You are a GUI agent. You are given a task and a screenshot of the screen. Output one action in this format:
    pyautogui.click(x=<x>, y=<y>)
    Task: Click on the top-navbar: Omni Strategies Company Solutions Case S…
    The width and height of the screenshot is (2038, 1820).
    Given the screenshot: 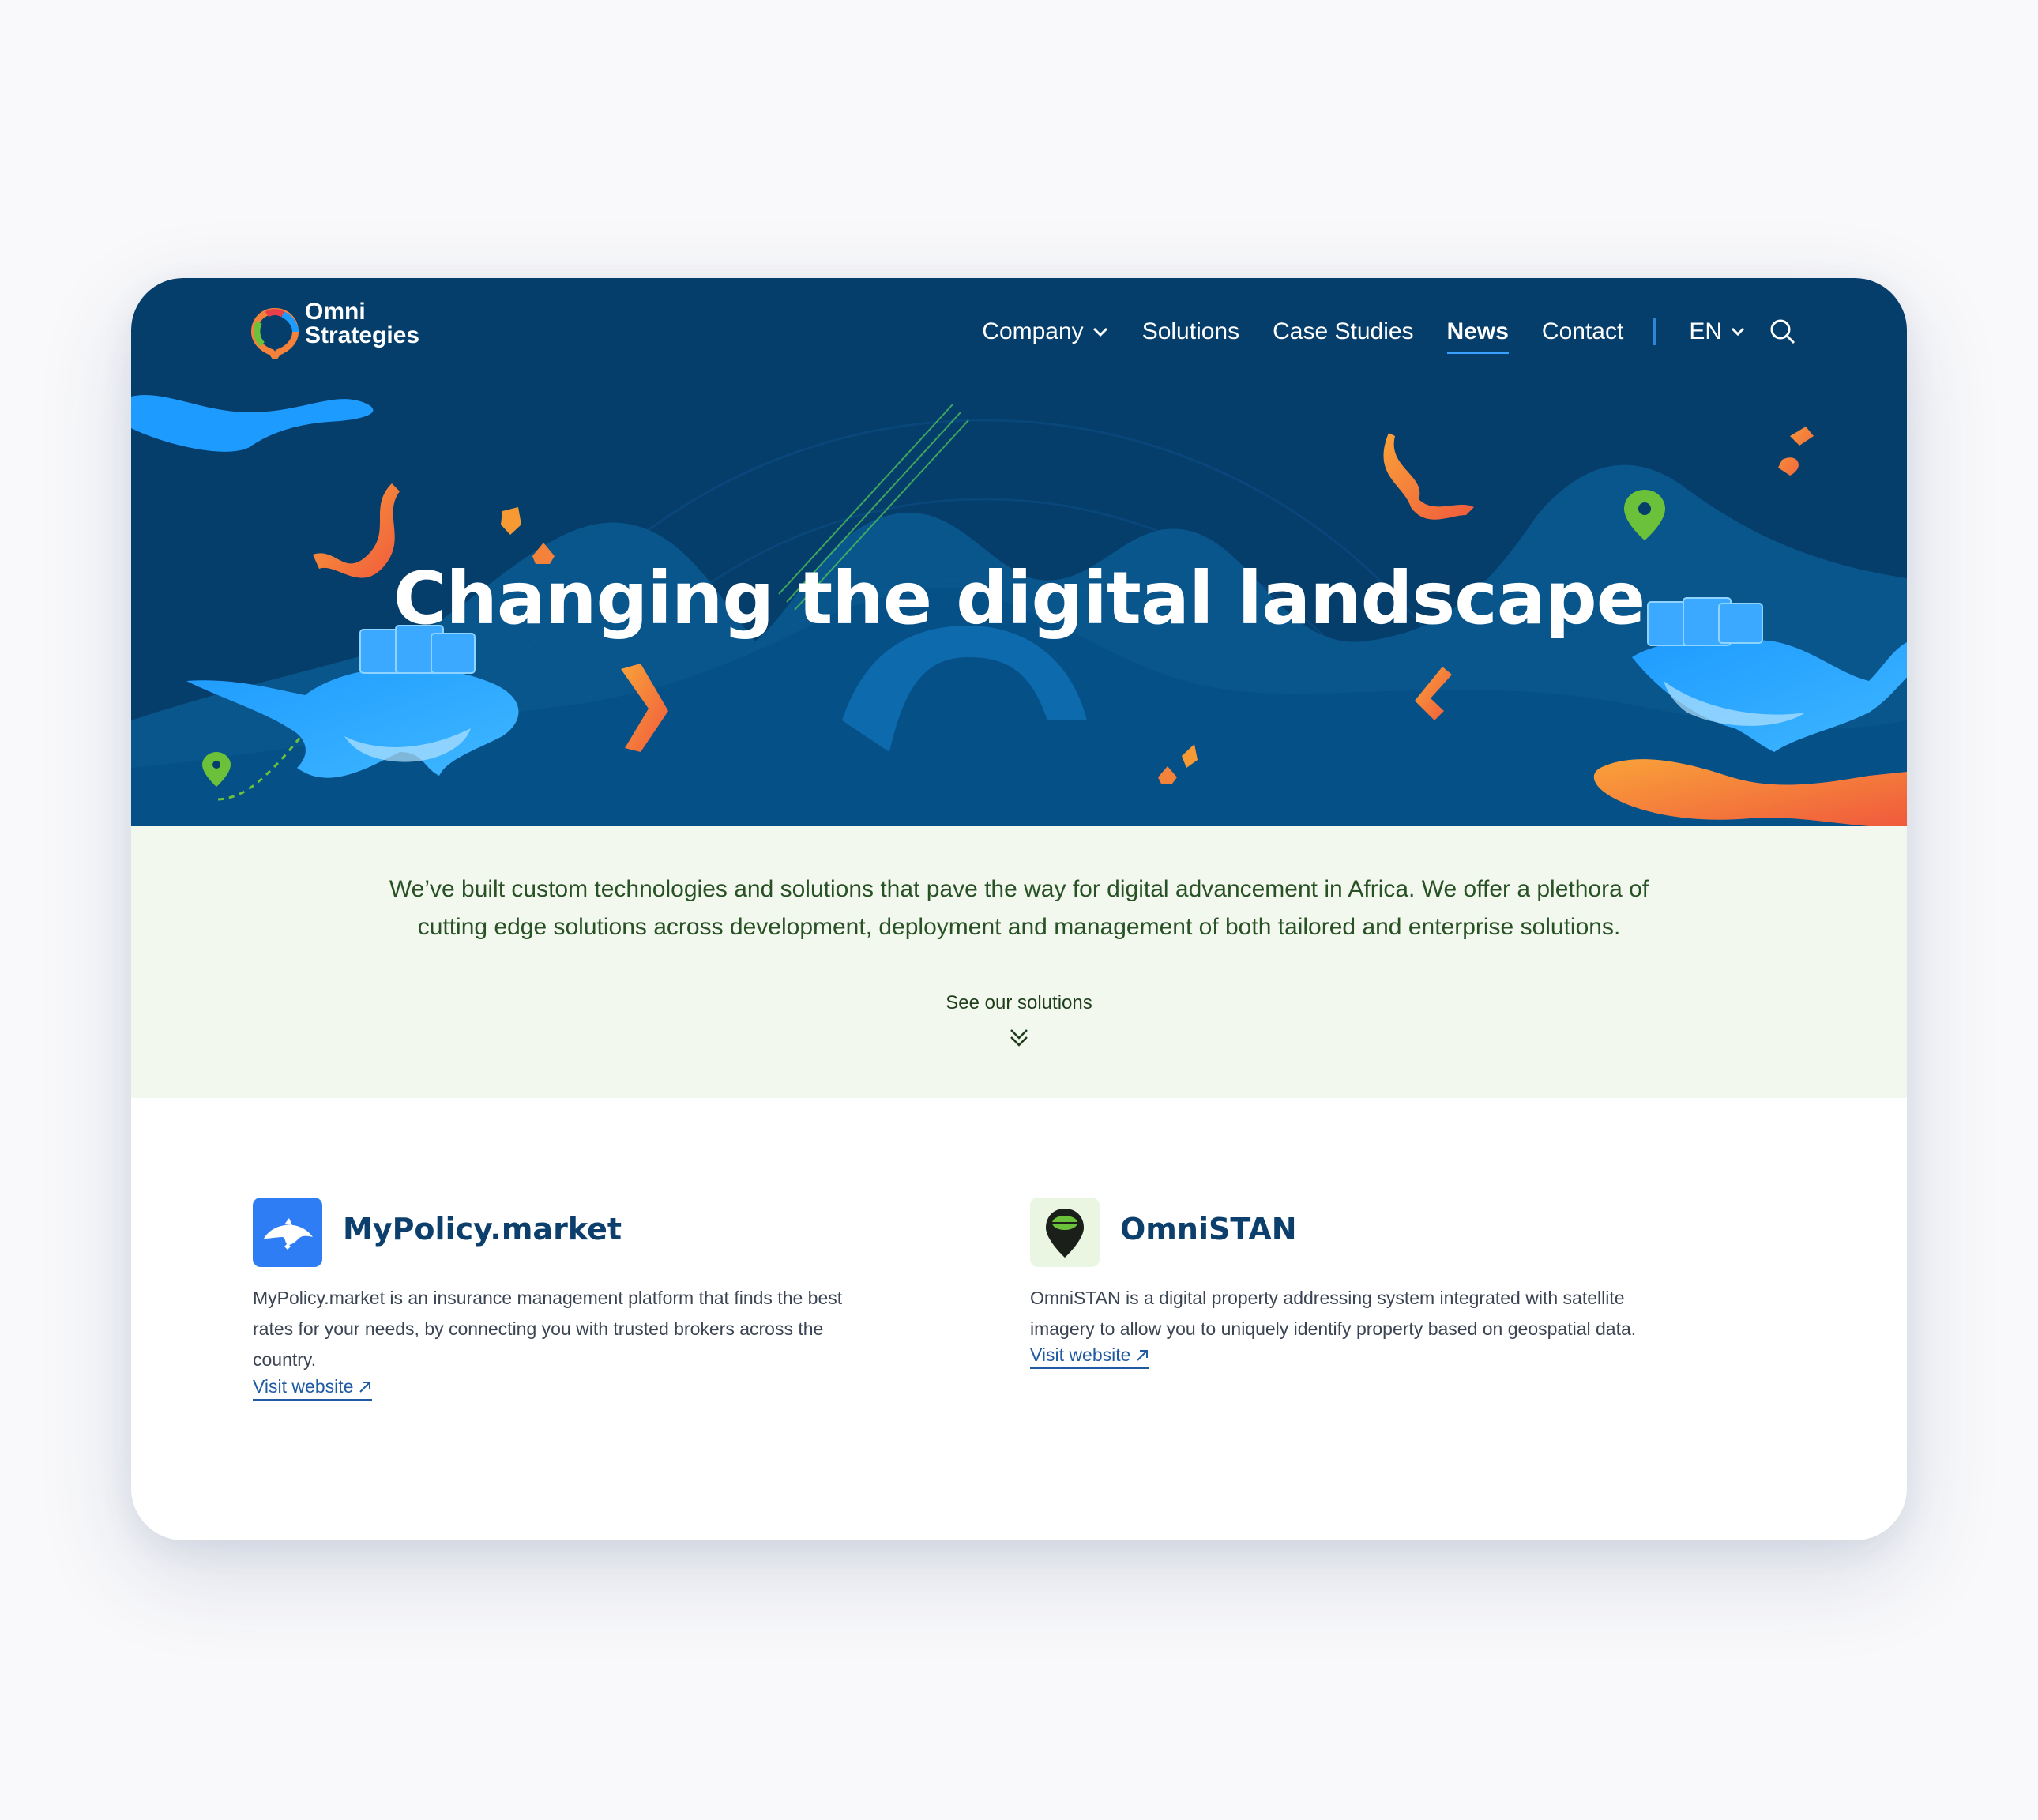 What is the action you would take?
    pyautogui.click(x=1019, y=333)
    